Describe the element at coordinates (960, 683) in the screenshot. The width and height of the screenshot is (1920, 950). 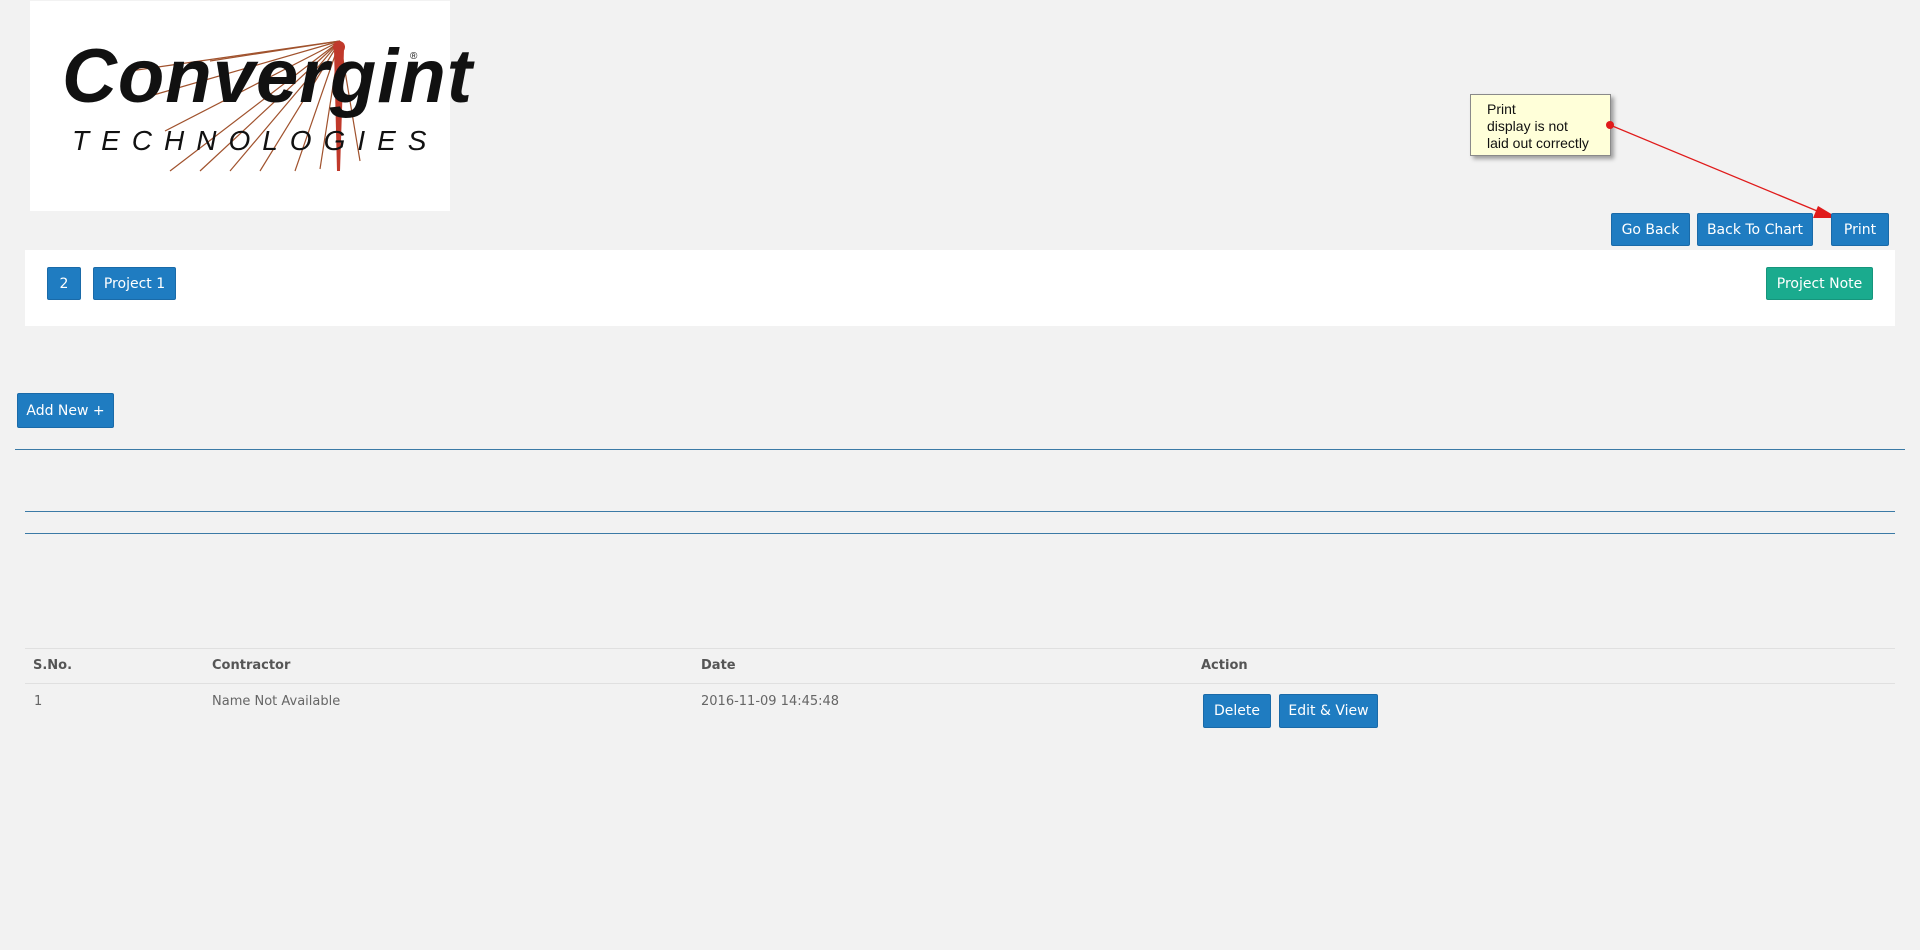
I see `table-header-border` at that location.